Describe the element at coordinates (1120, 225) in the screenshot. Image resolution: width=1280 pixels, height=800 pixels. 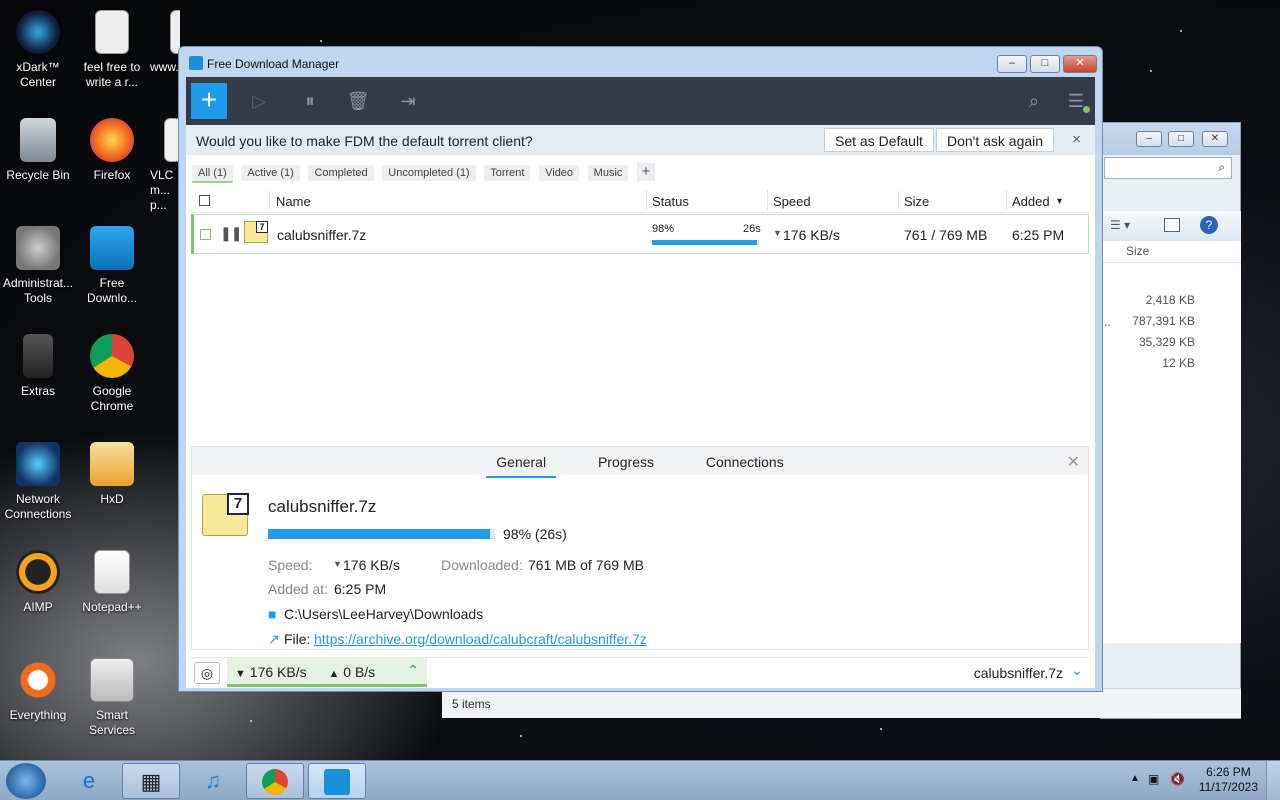
I see `view-options-icon: ☰ ▾` at that location.